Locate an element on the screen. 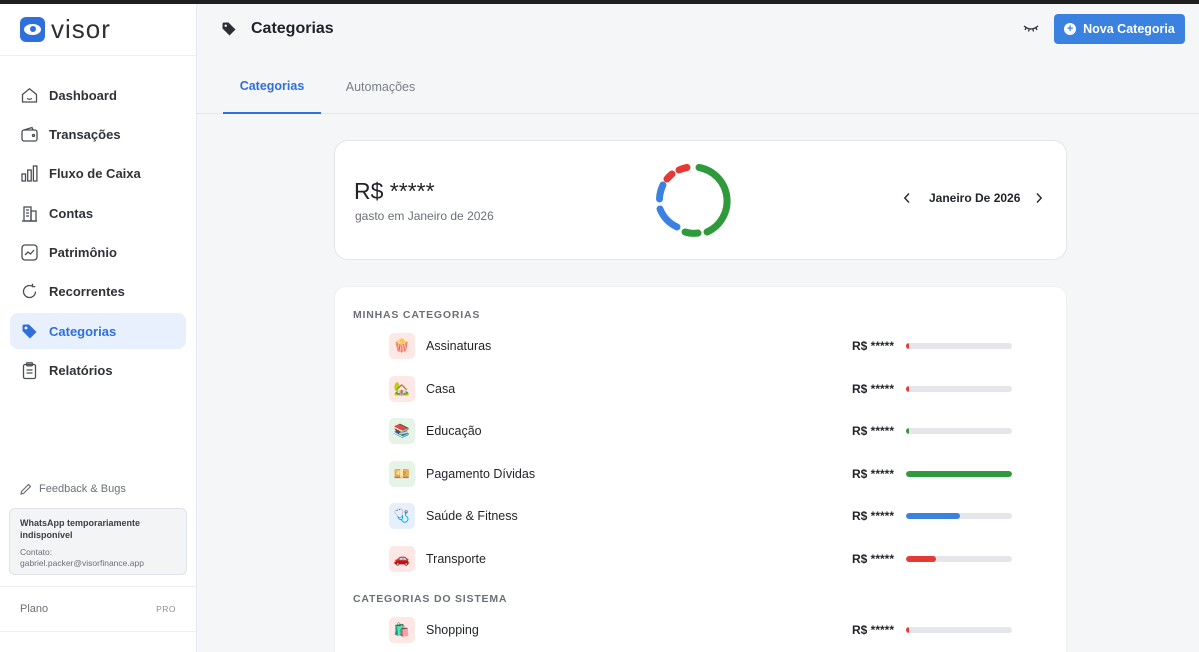 Image resolution: width=1199 pixels, height=652 pixels. chevron-right-icon is located at coordinates (1039, 198).